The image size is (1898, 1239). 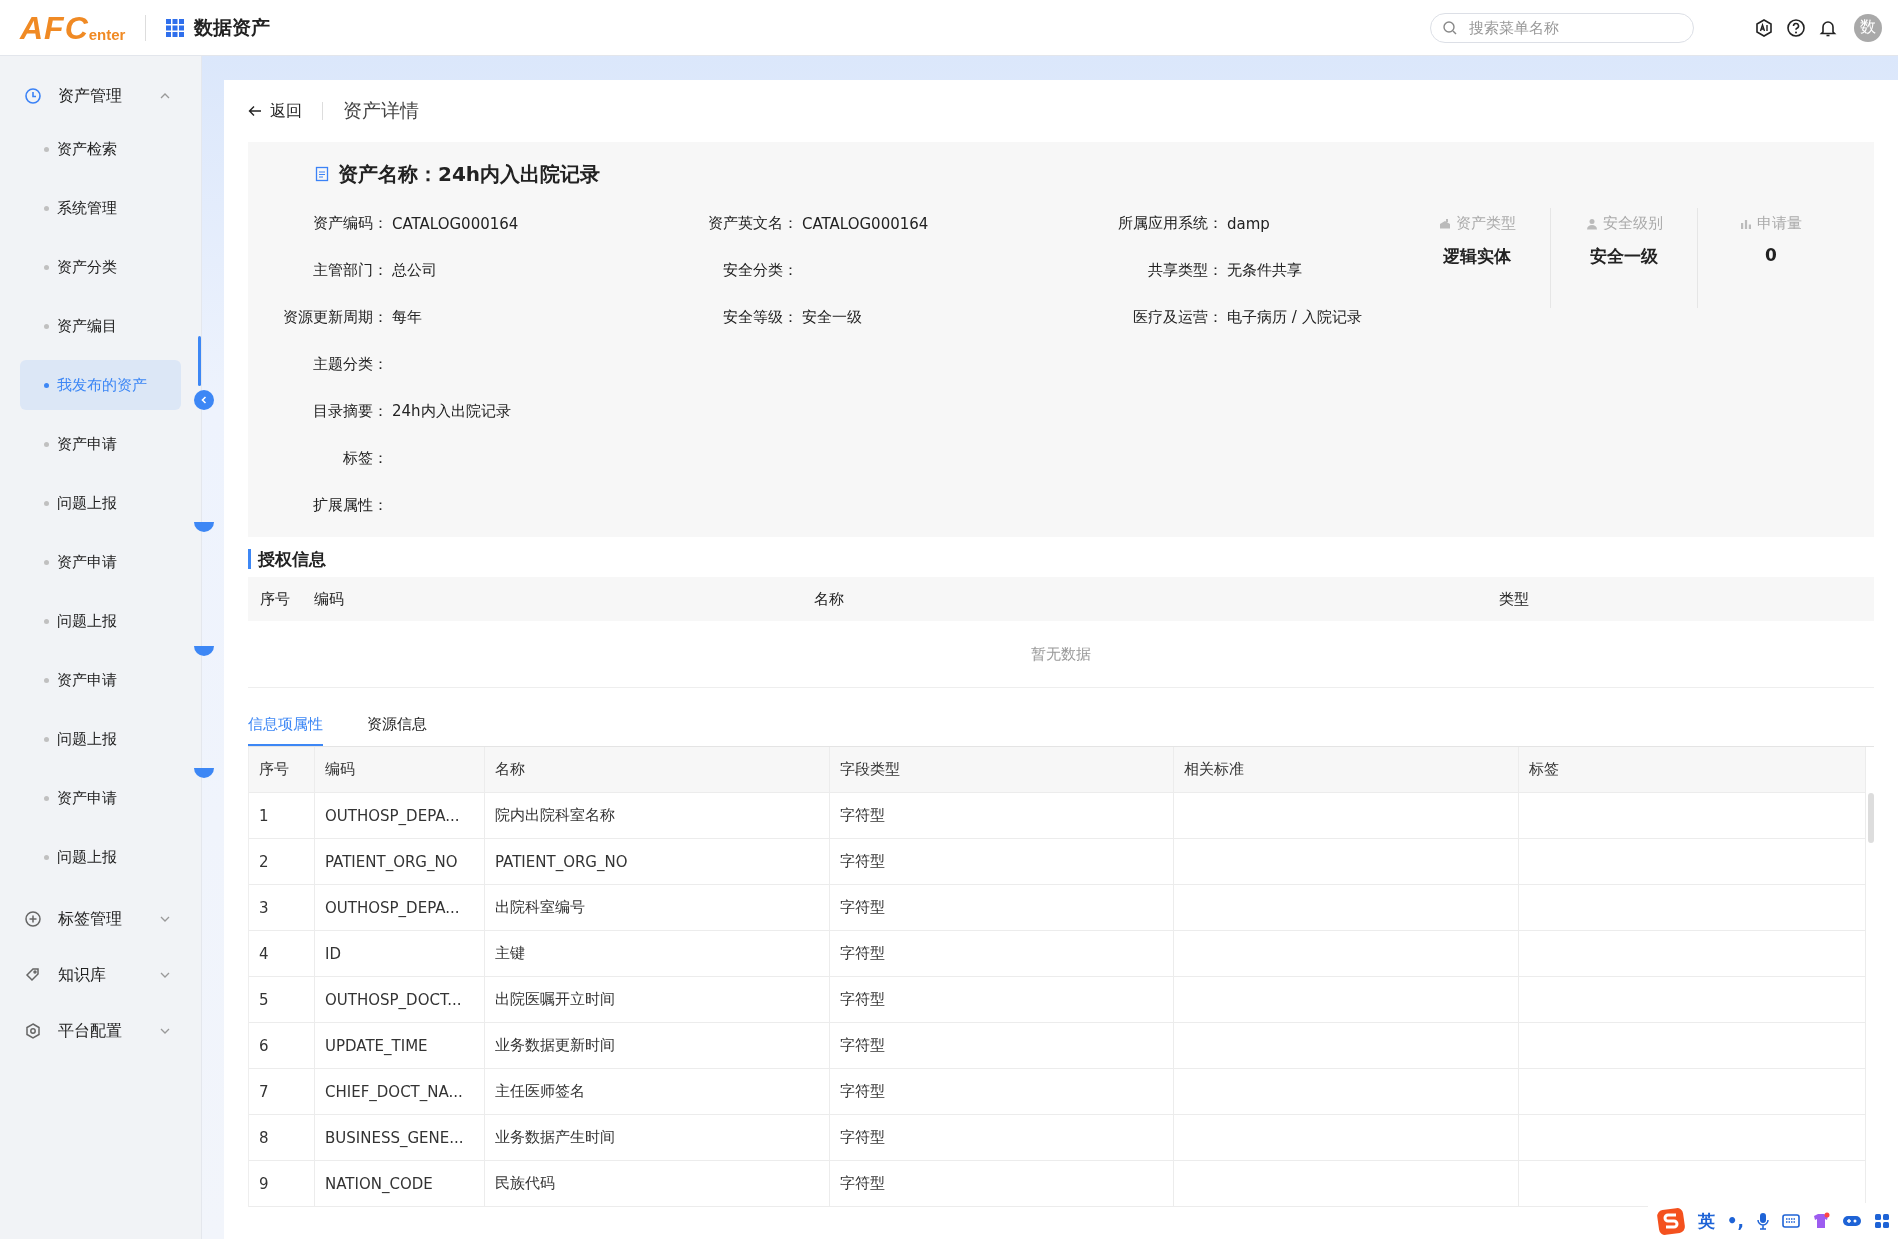 What do you see at coordinates (1852, 1221) in the screenshot?
I see `gamepad-icon` at bounding box center [1852, 1221].